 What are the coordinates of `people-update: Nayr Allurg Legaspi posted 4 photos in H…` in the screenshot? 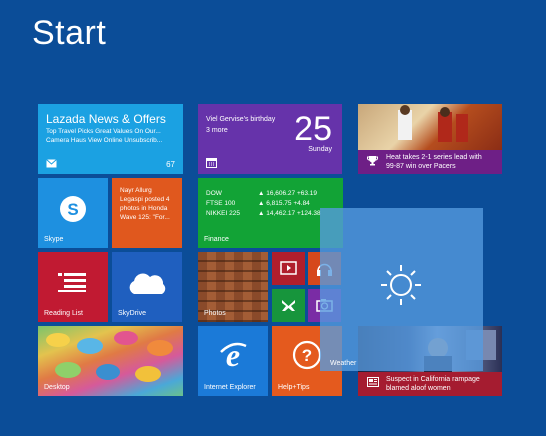 It's located at (149, 204).